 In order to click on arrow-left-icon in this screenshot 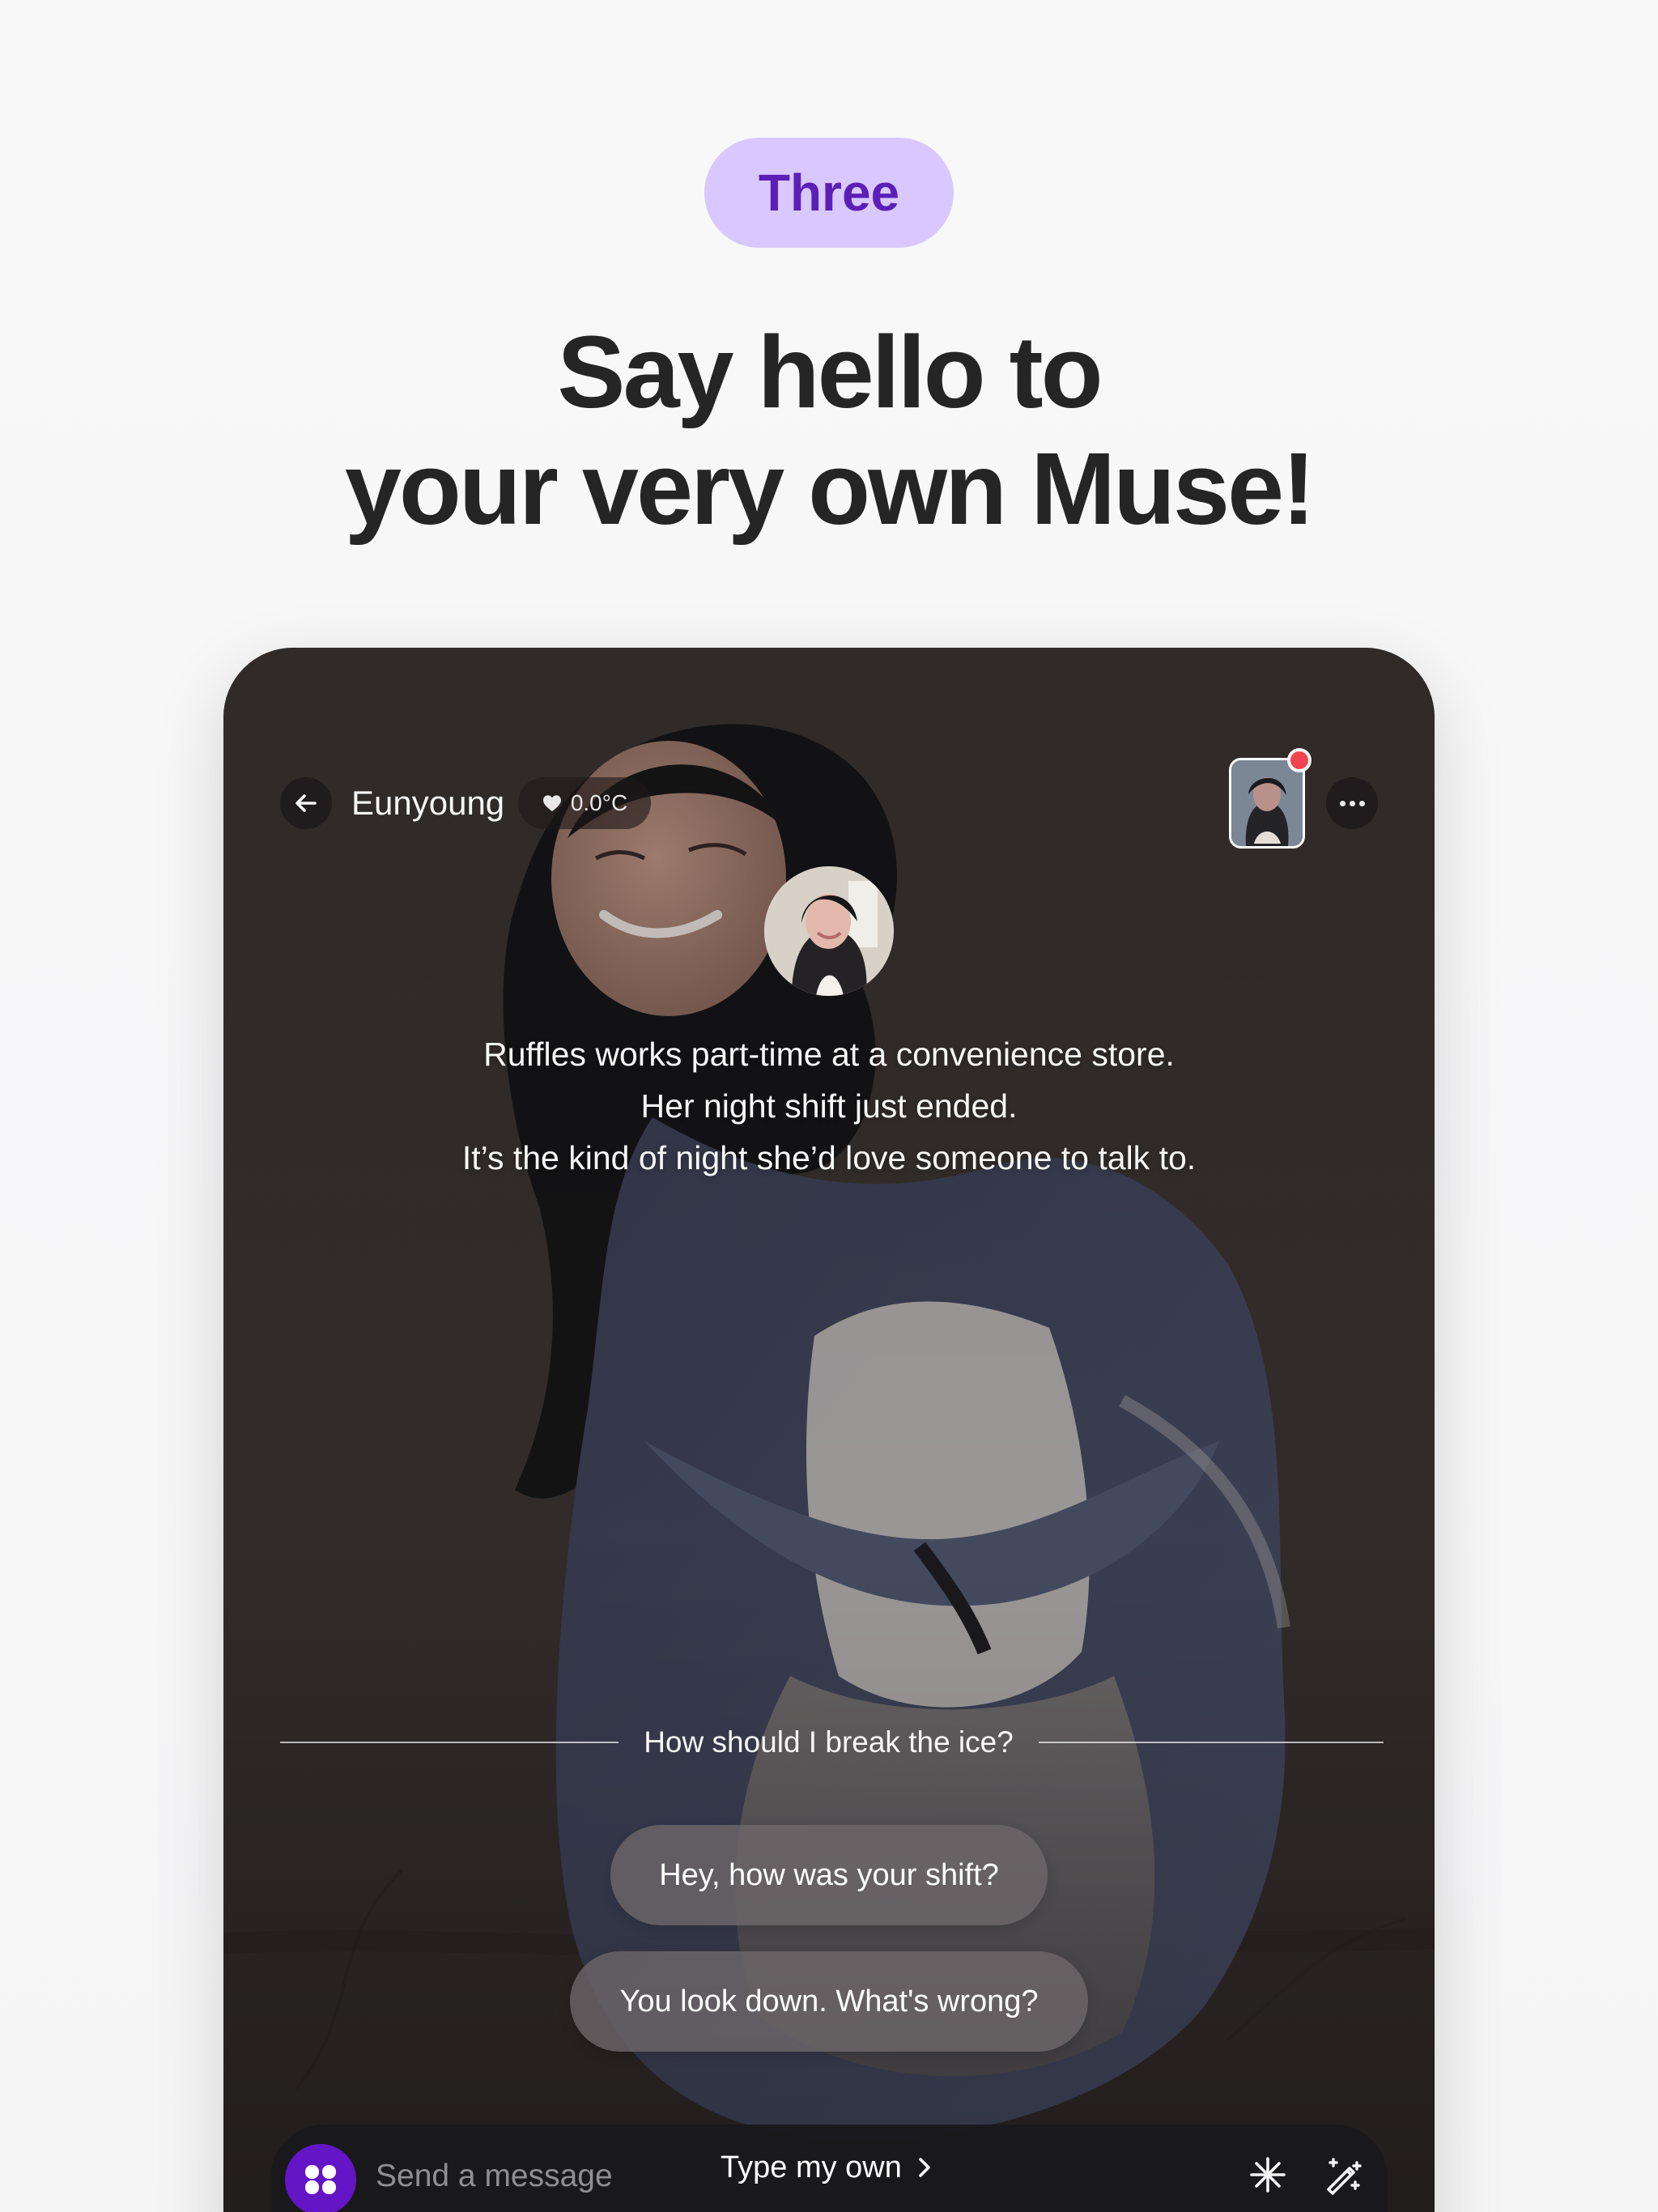, I will do `click(306, 803)`.